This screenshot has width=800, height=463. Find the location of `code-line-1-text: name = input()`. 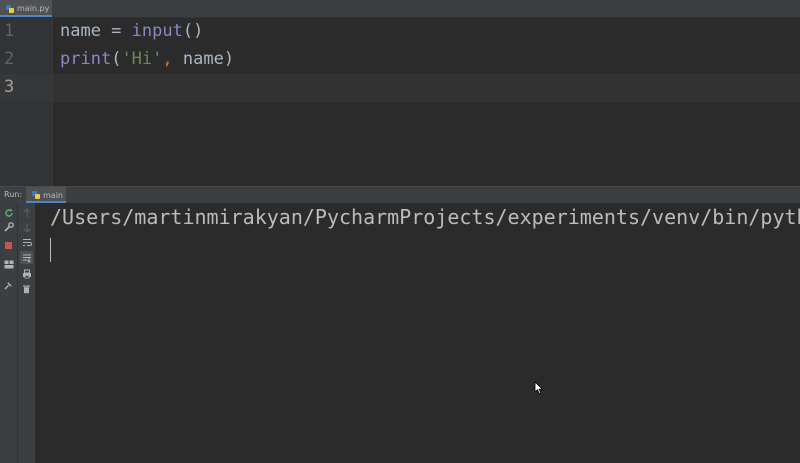

code-line-1-text: name = input() is located at coordinates (132, 31).